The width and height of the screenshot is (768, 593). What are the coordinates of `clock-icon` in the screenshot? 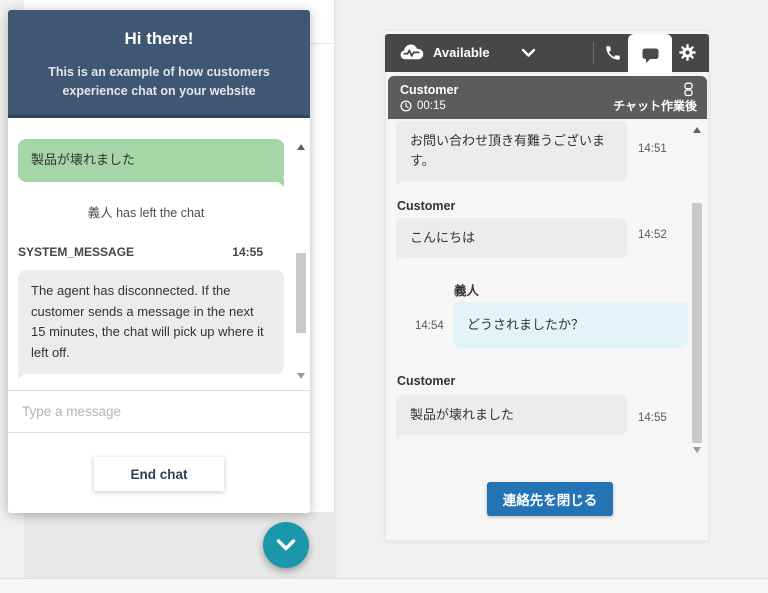 It's located at (406, 106).